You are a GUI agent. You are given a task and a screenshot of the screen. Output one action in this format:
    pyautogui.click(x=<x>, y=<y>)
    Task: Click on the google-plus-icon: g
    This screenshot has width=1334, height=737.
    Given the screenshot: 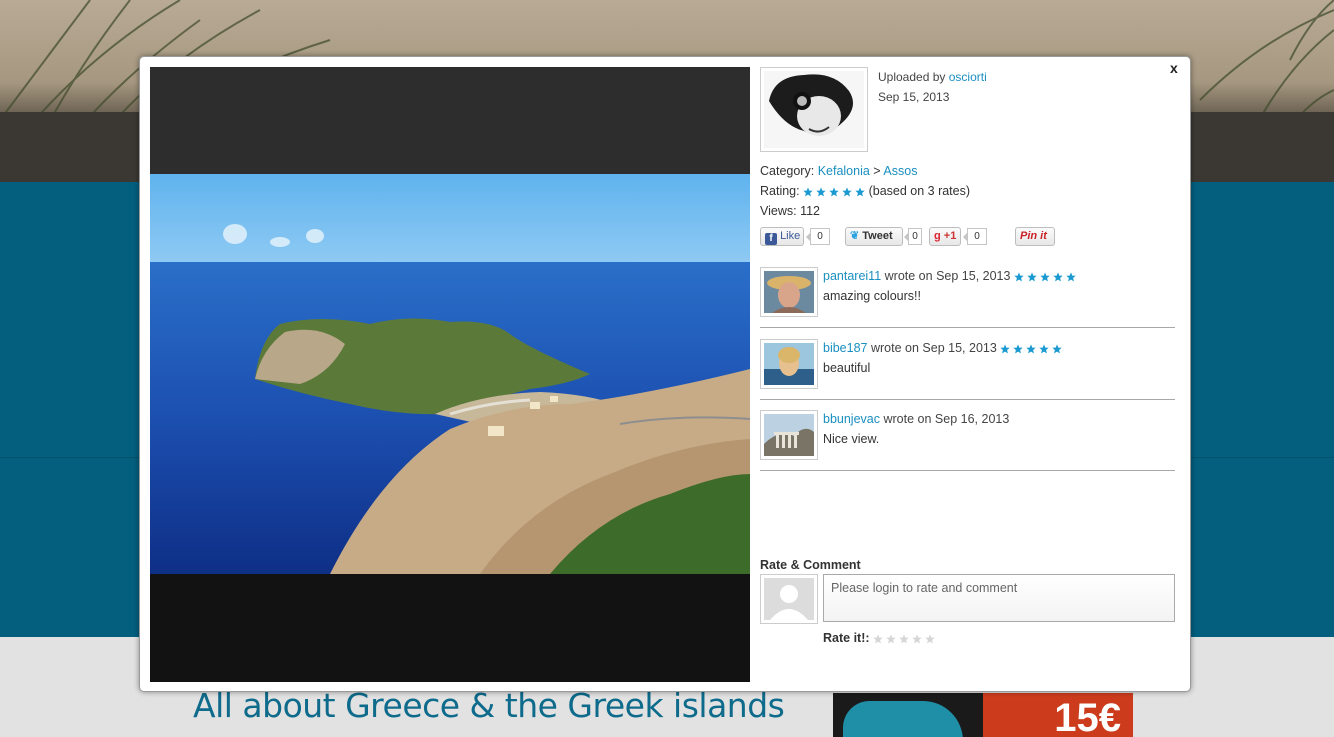 What is the action you would take?
    pyautogui.click(x=937, y=236)
    